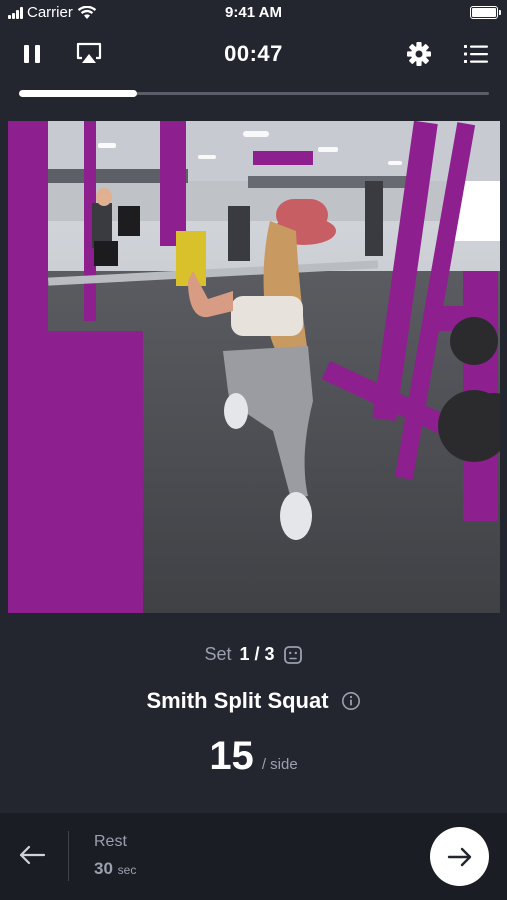  I want to click on toolbar: 00:47, so click(253, 54).